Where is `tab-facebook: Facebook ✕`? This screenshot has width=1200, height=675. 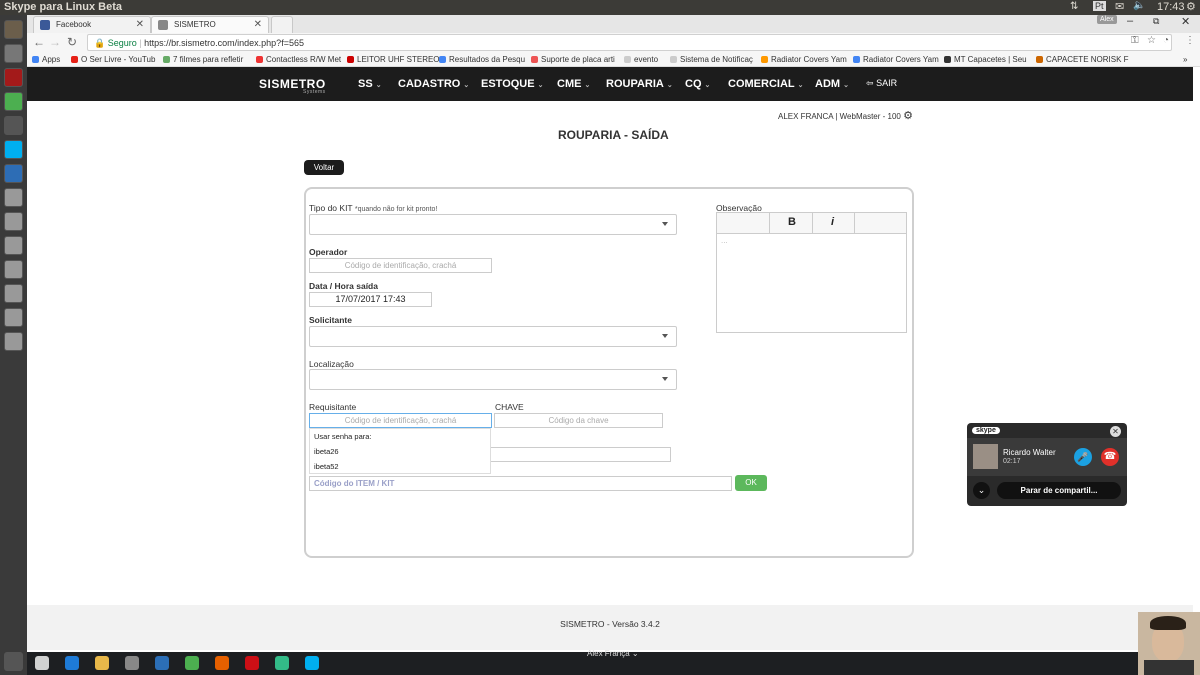
tab-facebook: Facebook ✕ is located at coordinates (92, 24).